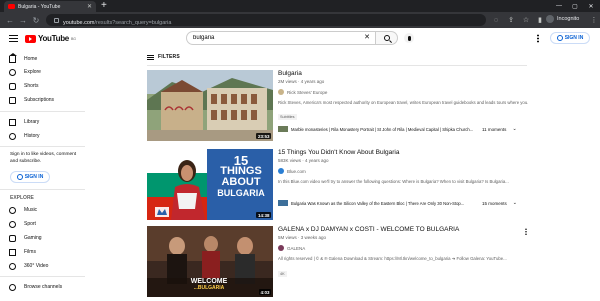  Describe the element at coordinates (575, 6) in the screenshot. I see `maximize-icon: ▢` at that location.